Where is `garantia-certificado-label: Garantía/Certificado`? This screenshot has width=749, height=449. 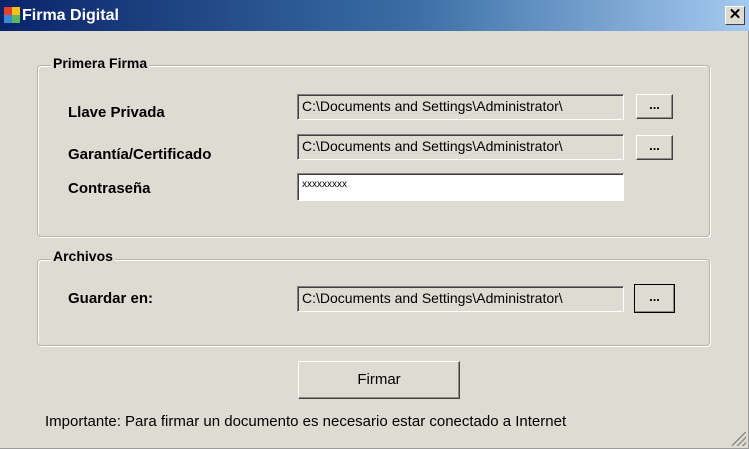 garantia-certificado-label: Garantía/Certificado is located at coordinates (140, 154).